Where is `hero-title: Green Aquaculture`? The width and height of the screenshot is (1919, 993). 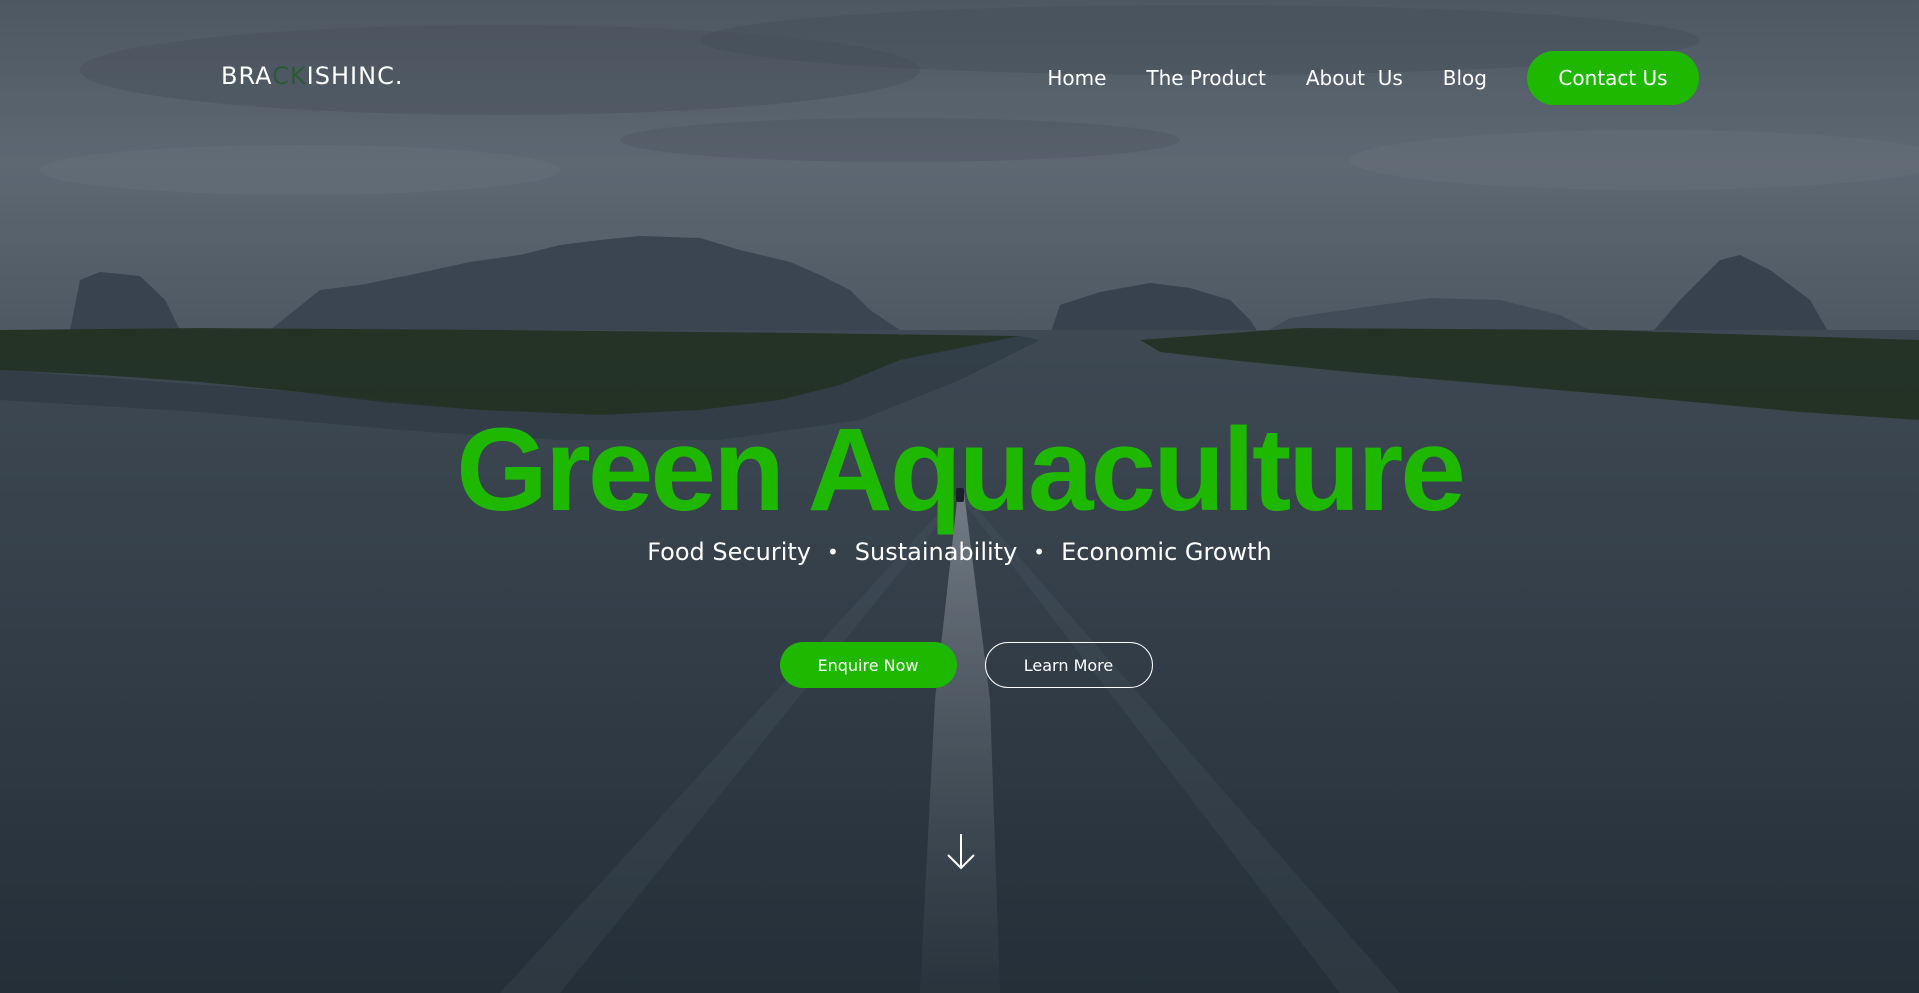 hero-title: Green Aquaculture is located at coordinates (961, 470).